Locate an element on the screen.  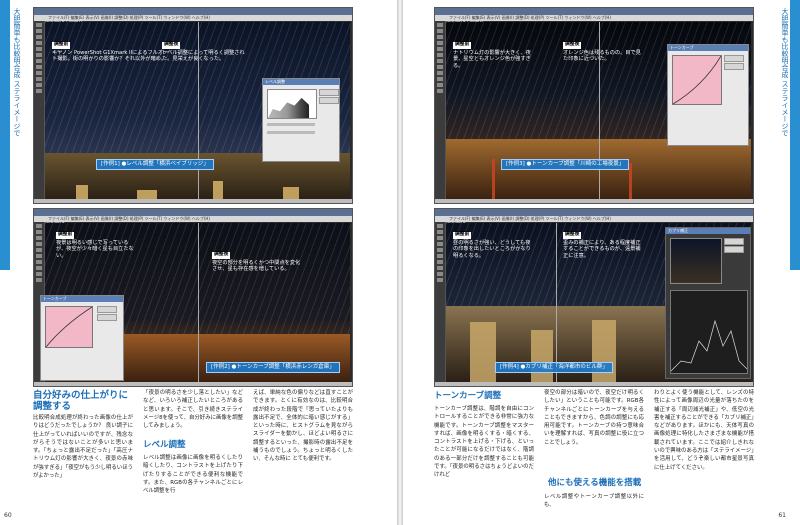
note-after: 調整後 歪みの補正により、ある程度補正することができるものが、遠景補正に注意。 is located at coordinates (602, 245).